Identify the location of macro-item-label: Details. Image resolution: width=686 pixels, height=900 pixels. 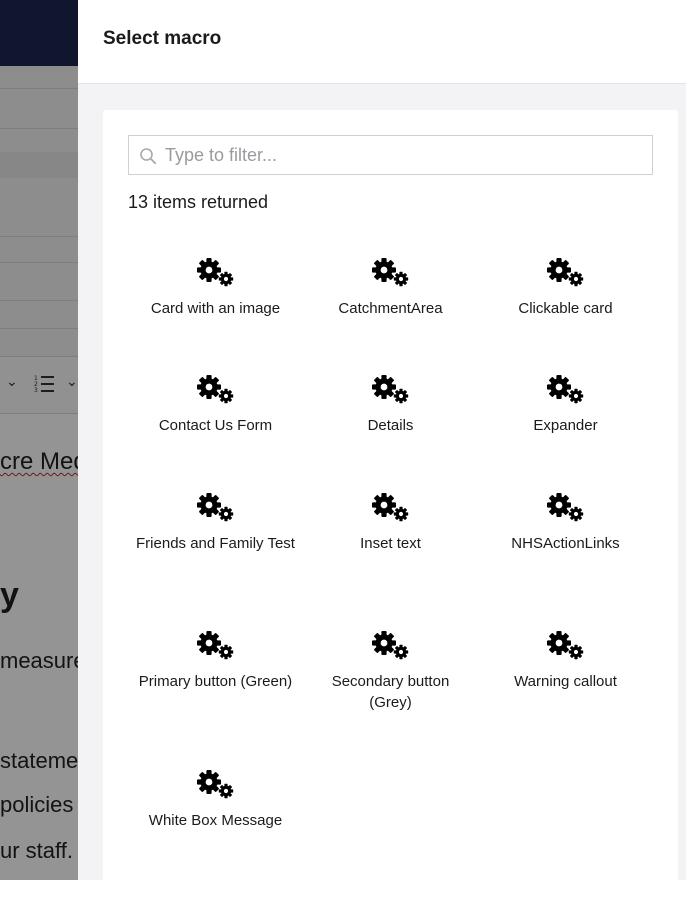
(390, 425).